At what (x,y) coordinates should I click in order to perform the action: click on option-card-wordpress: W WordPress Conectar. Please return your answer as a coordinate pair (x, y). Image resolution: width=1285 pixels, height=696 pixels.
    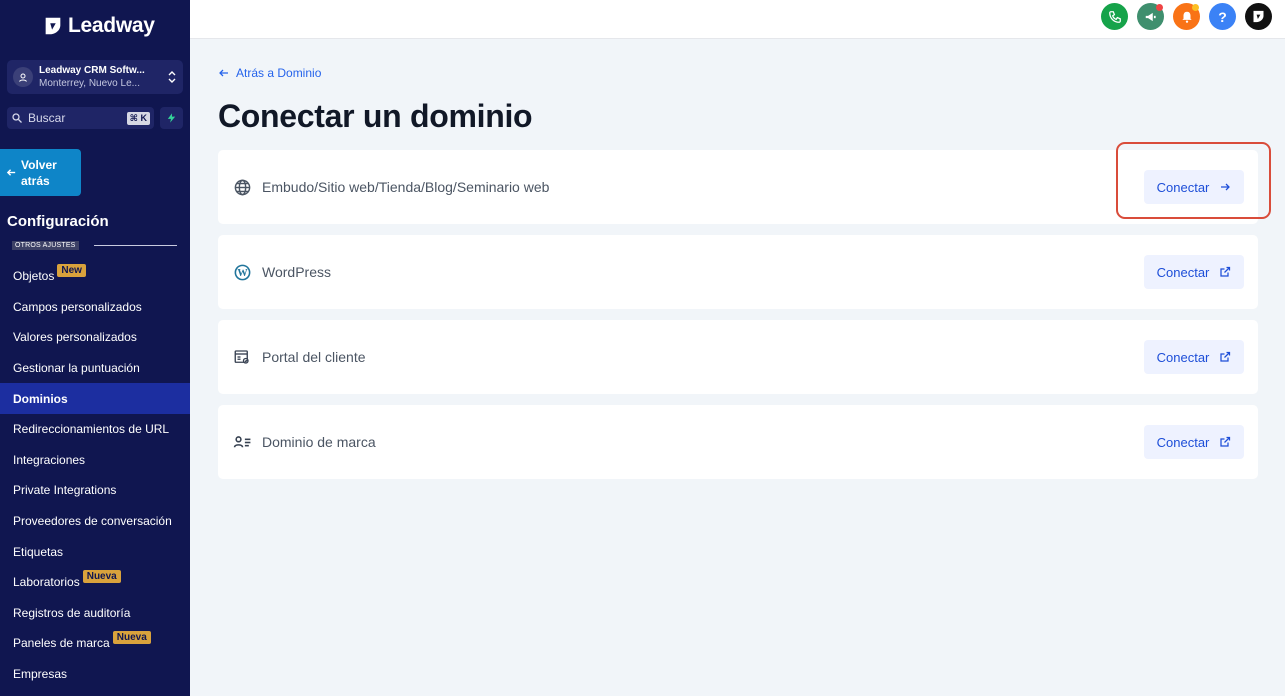
    Looking at the image, I should click on (738, 272).